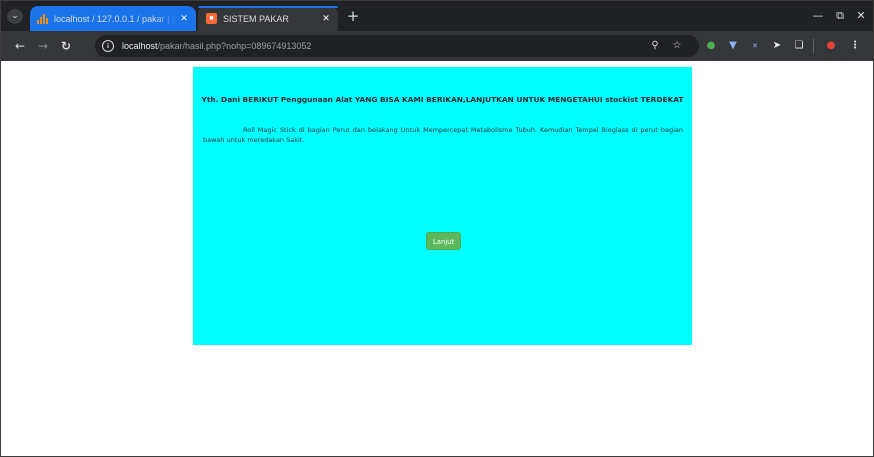 The width and height of the screenshot is (874, 457). What do you see at coordinates (43, 18) in the screenshot?
I see `phpmyadmin-favicon-icon` at bounding box center [43, 18].